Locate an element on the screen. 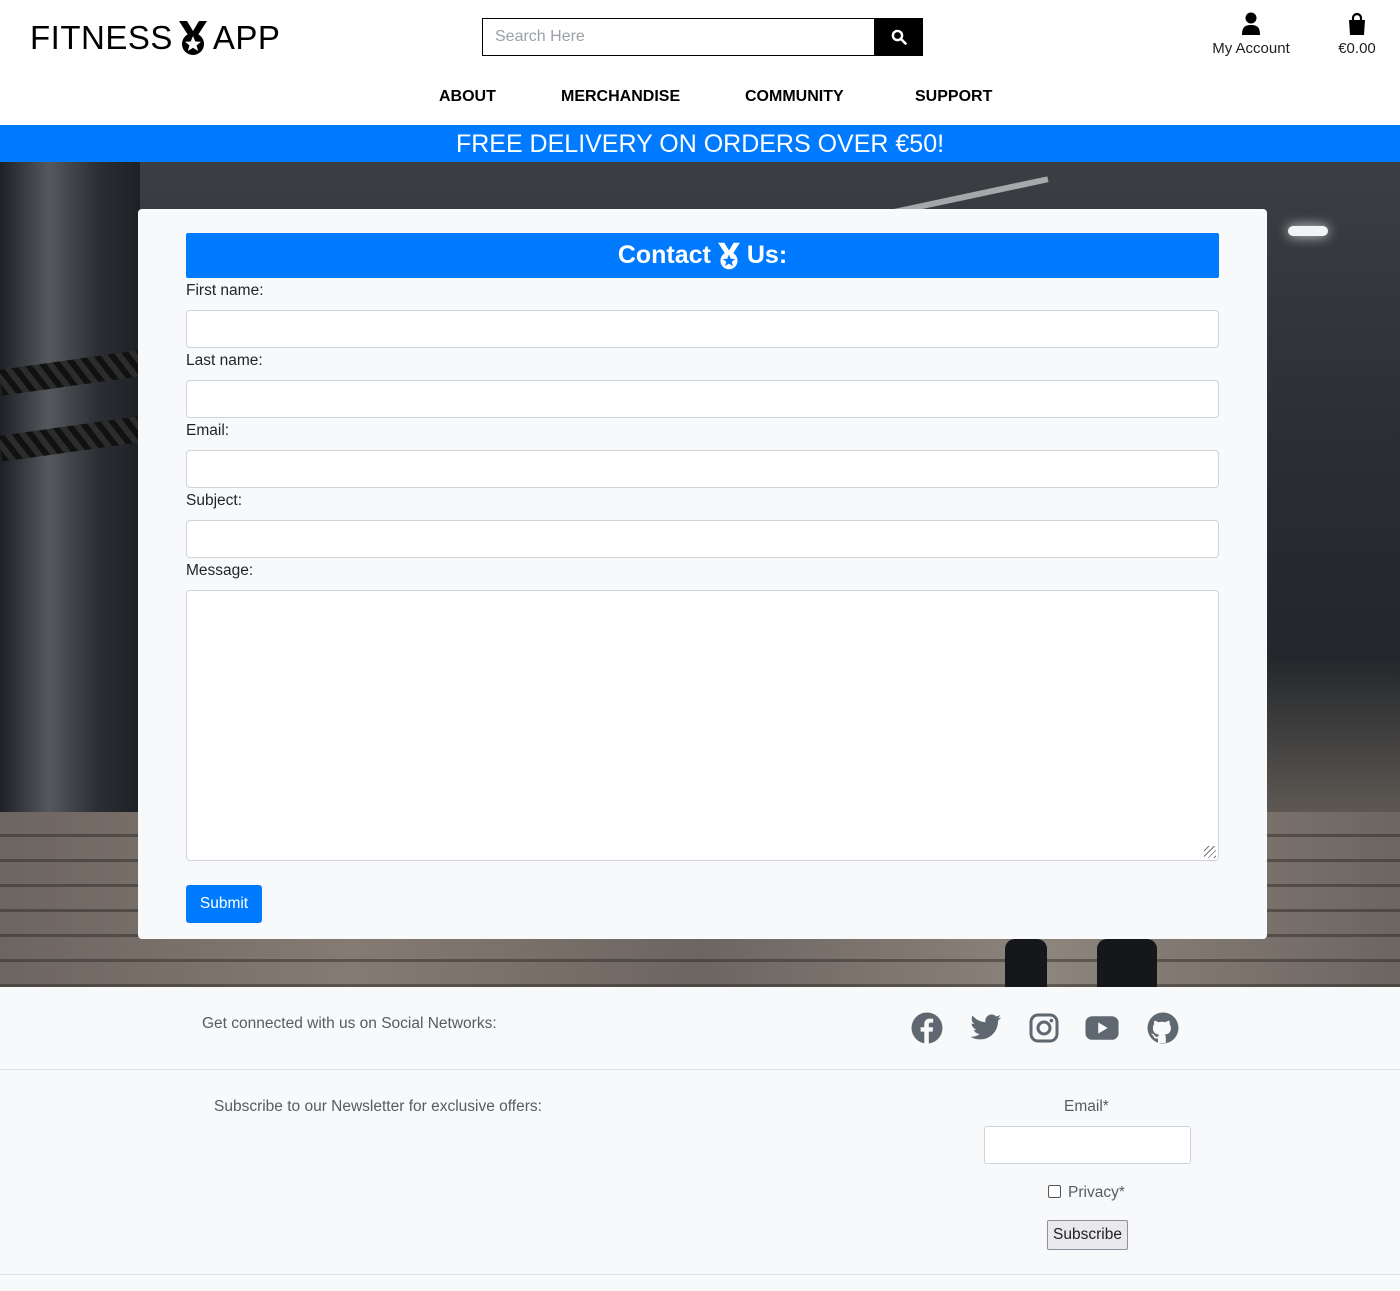 Image resolution: width=1400 pixels, height=1291 pixels. instagram-icon is located at coordinates (1044, 1028).